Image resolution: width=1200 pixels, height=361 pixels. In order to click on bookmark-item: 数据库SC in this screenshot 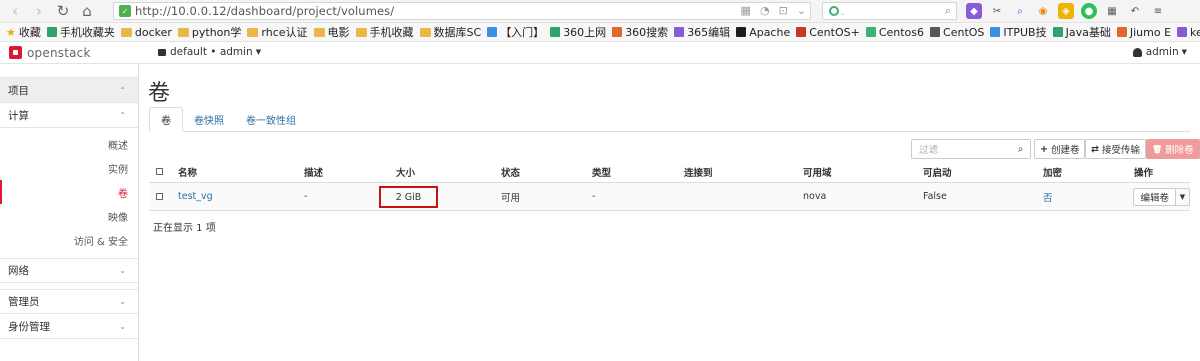, I will do `click(450, 32)`.